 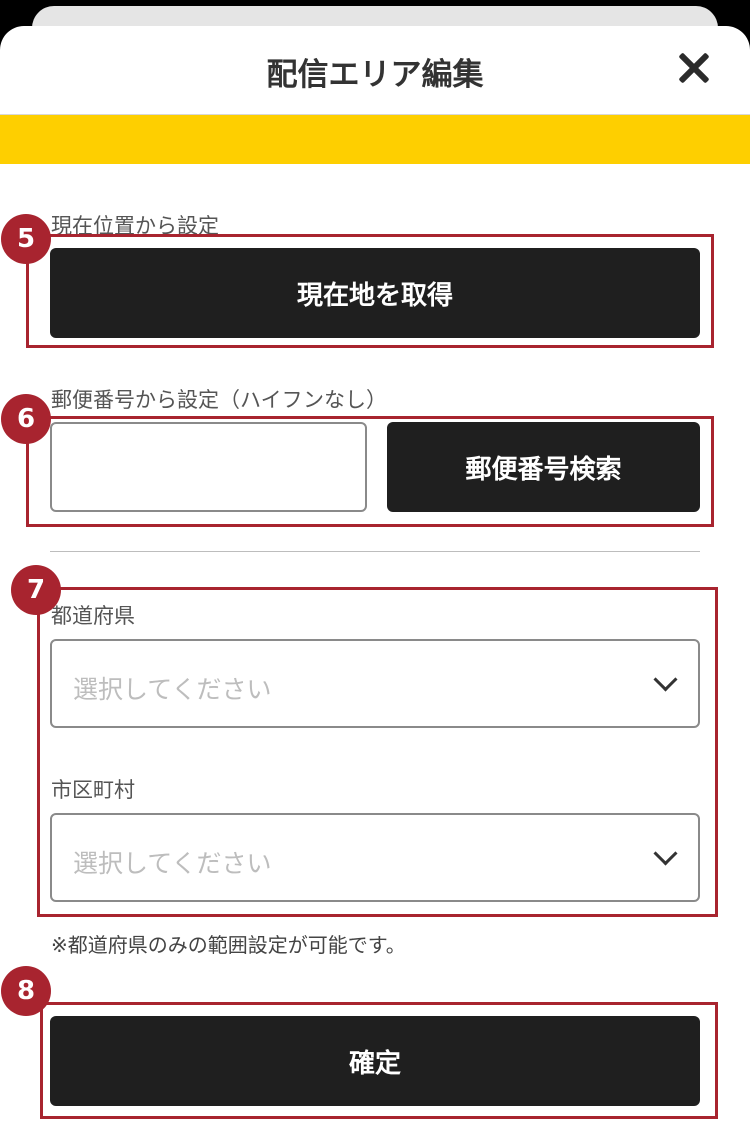 What do you see at coordinates (219, 400) in the screenshot?
I see `postal-code-label: 郵便番号から設定（ハイフンなし）` at bounding box center [219, 400].